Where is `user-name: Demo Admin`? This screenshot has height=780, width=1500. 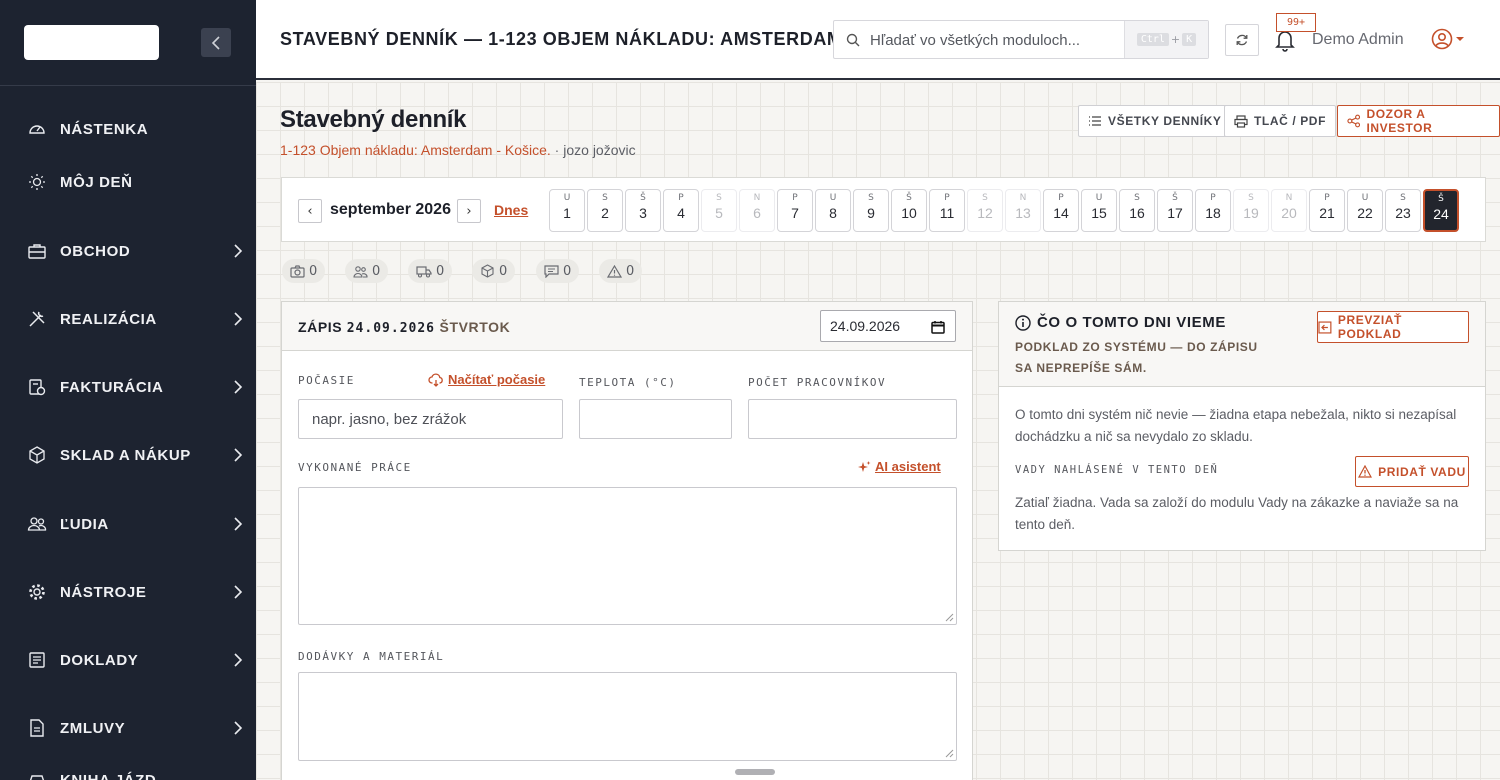
user-name: Demo Admin is located at coordinates (1358, 40).